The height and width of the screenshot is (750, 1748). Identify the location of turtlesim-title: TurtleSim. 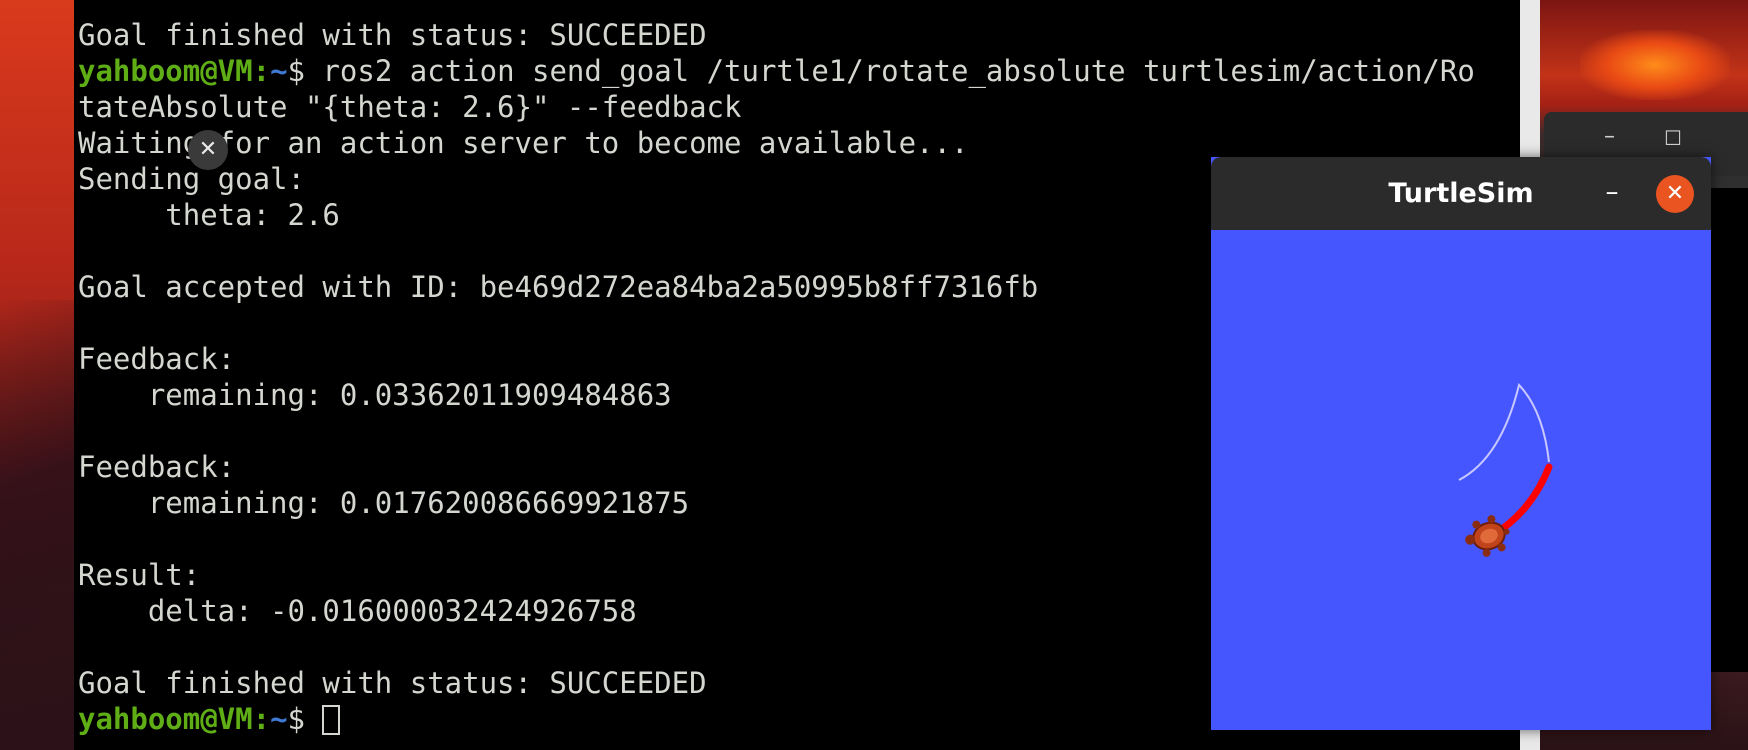
(1461, 193).